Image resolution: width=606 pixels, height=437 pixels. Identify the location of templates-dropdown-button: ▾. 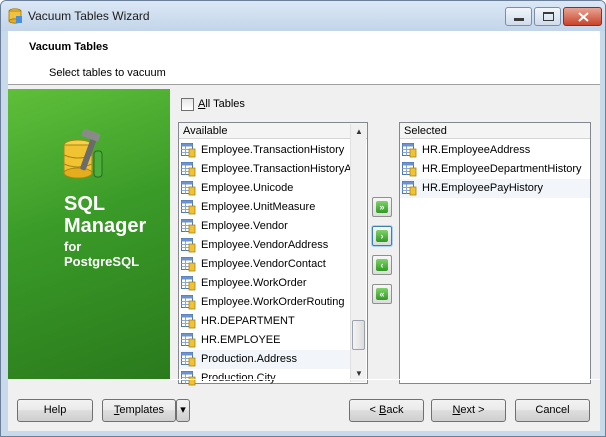
(183, 410).